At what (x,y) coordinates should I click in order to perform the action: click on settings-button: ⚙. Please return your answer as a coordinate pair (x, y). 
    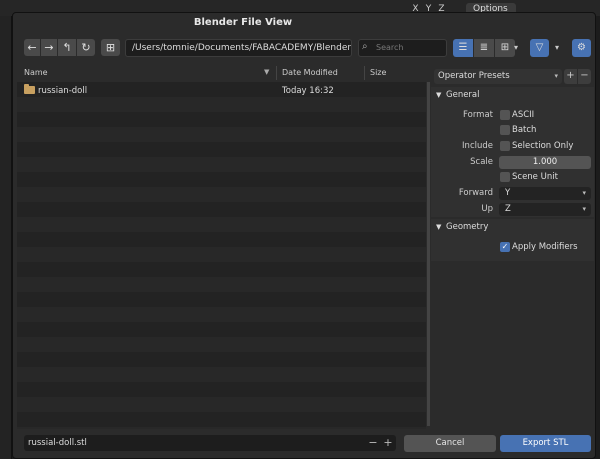
    Looking at the image, I should click on (581, 48).